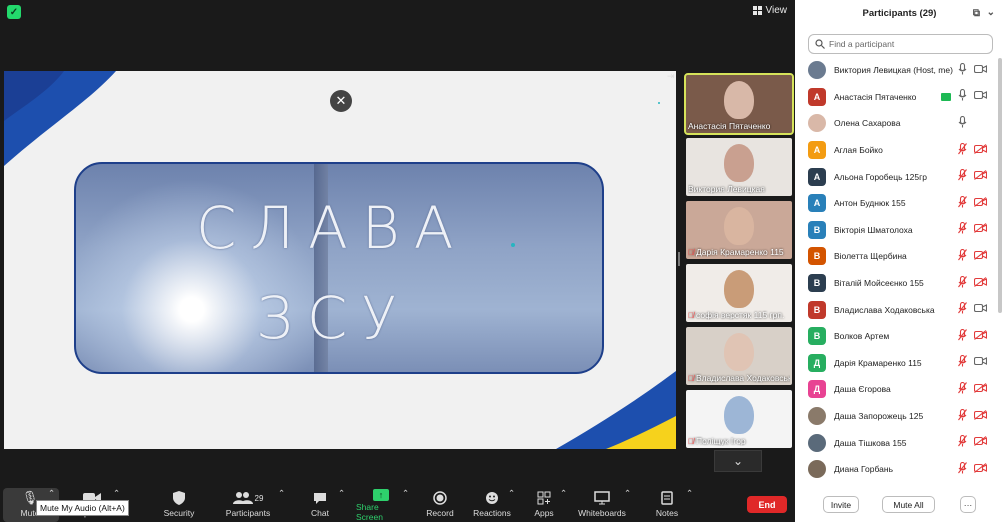 This screenshot has width=1004, height=522. Describe the element at coordinates (841, 504) in the screenshot. I see `invite-button: Invite` at that location.